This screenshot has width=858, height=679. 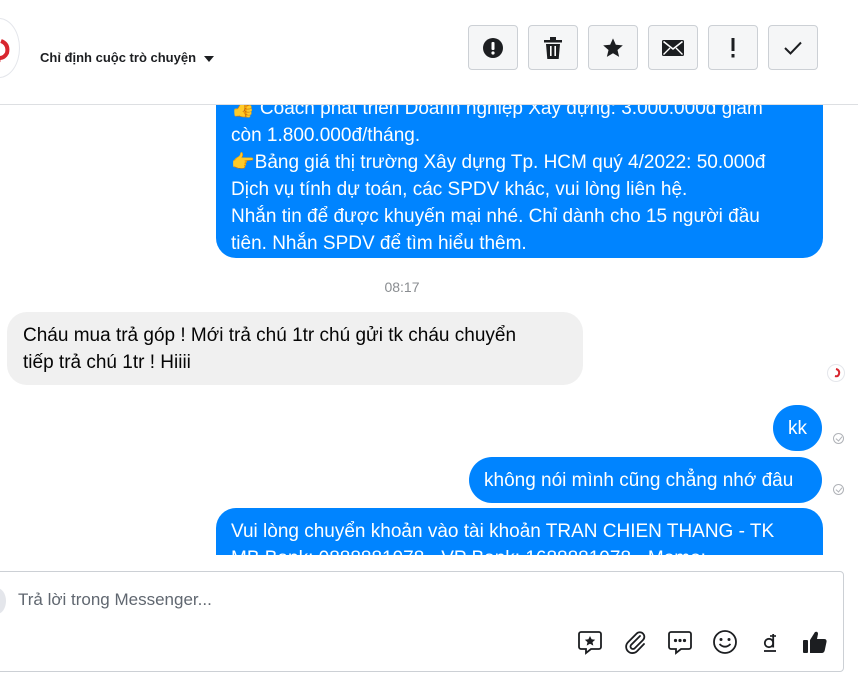 What do you see at coordinates (639, 480) in the screenshot?
I see `message-text: không nói mình cũng chẳng nhớ đâu` at bounding box center [639, 480].